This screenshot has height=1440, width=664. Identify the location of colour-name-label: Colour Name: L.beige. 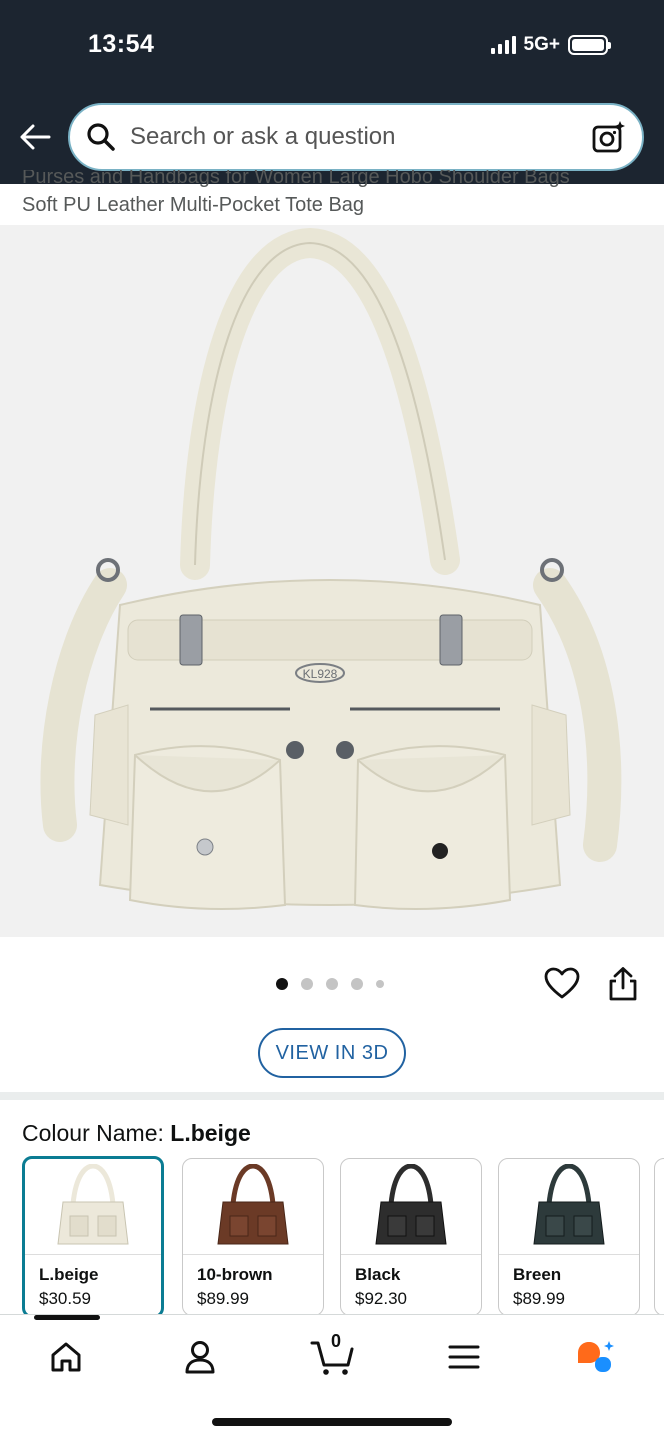
(136, 1133).